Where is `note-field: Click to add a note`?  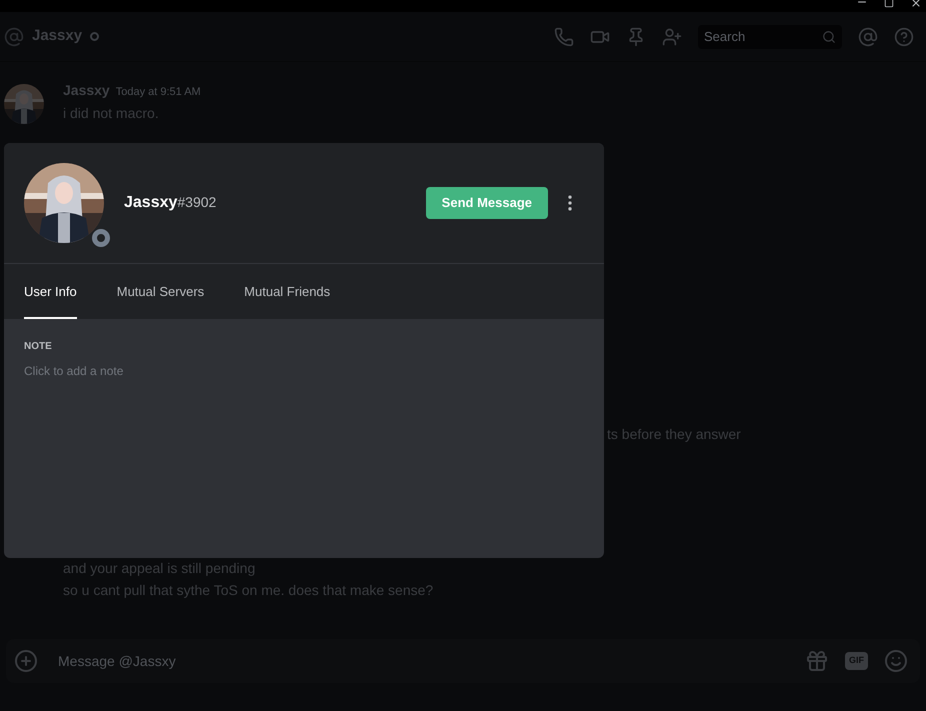 note-field: Click to add a note is located at coordinates (304, 371).